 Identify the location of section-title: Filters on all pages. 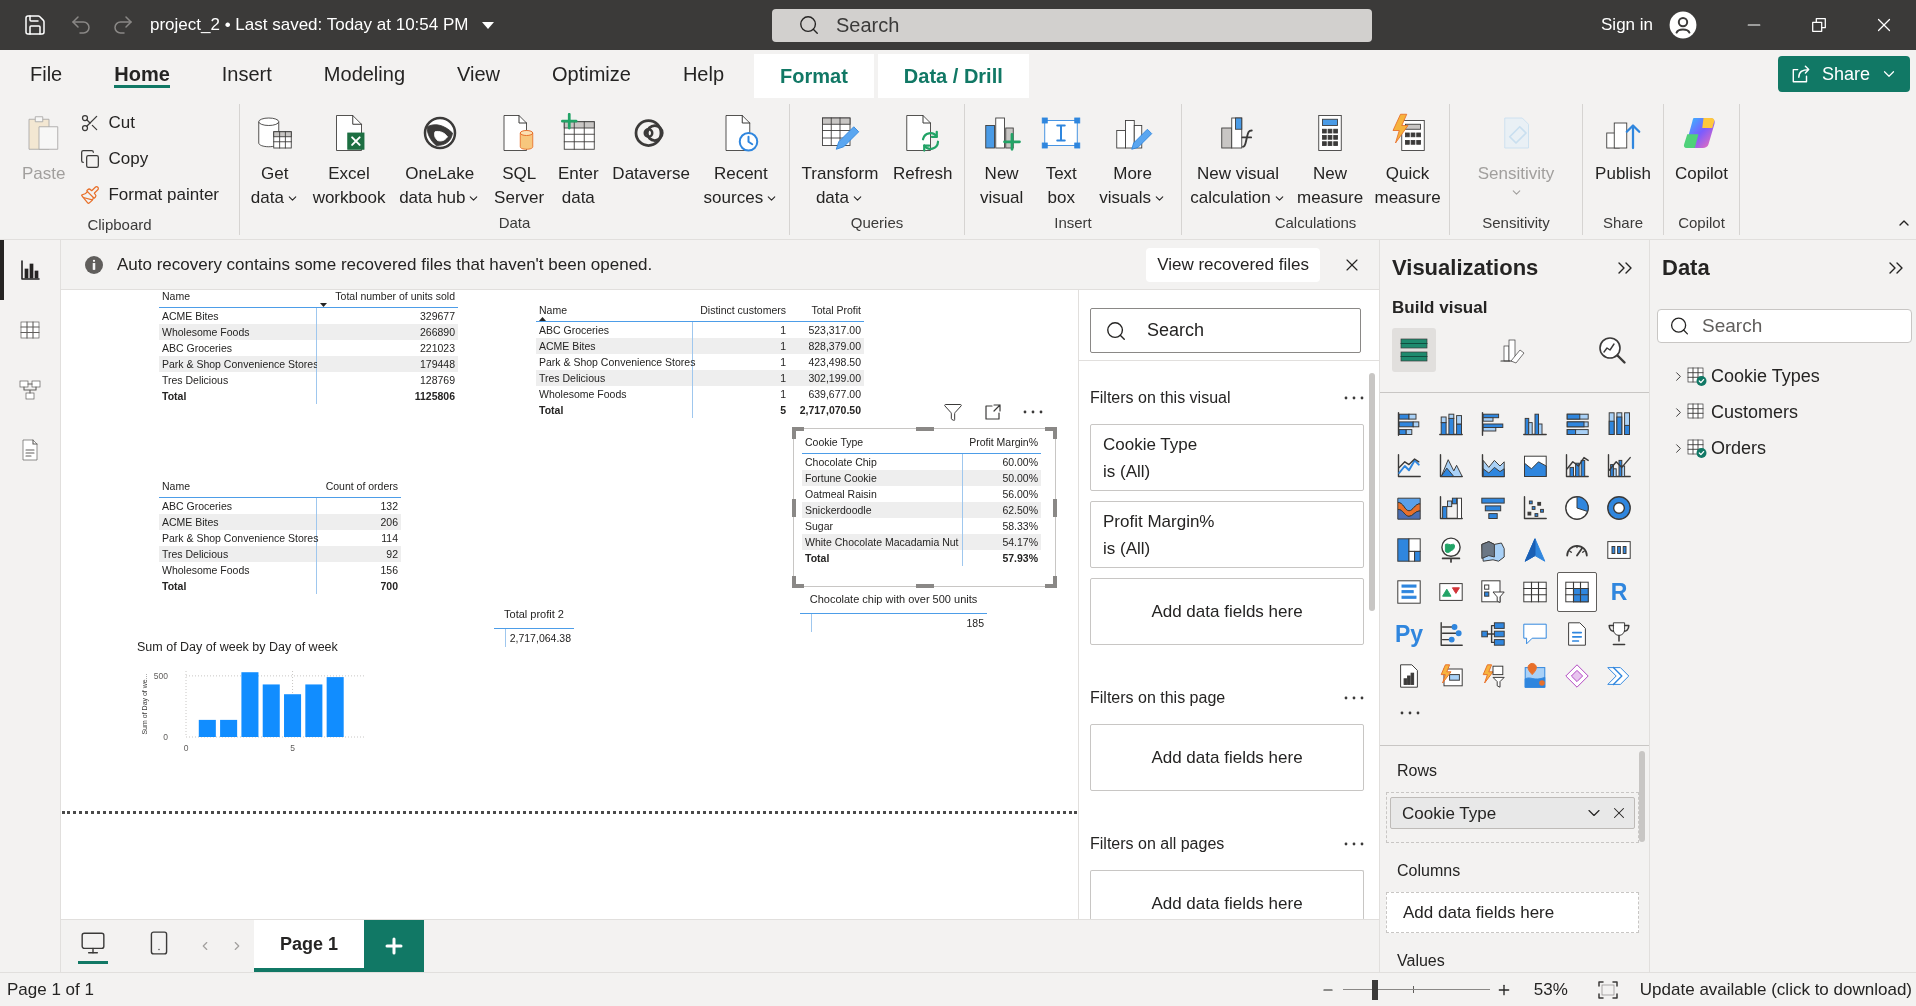
(1157, 844).